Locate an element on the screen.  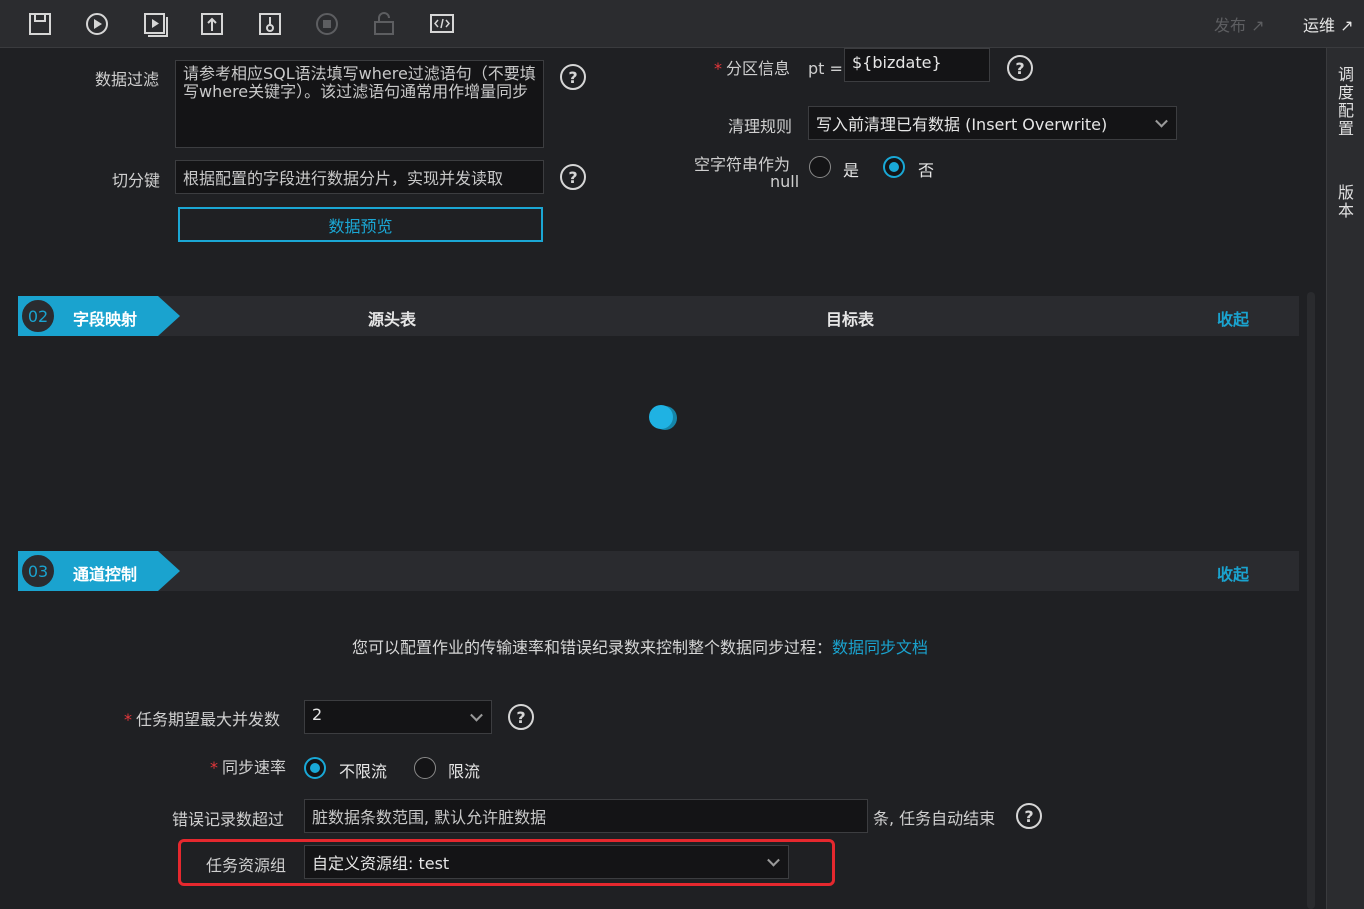
version-tab: 版本 is located at coordinates (1346, 202).